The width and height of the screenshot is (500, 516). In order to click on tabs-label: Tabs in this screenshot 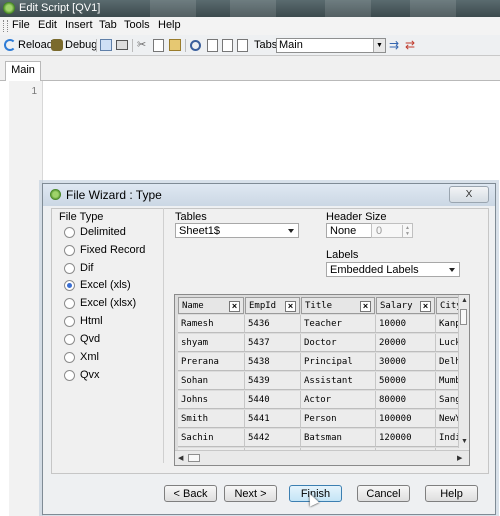, I will do `click(266, 45)`.